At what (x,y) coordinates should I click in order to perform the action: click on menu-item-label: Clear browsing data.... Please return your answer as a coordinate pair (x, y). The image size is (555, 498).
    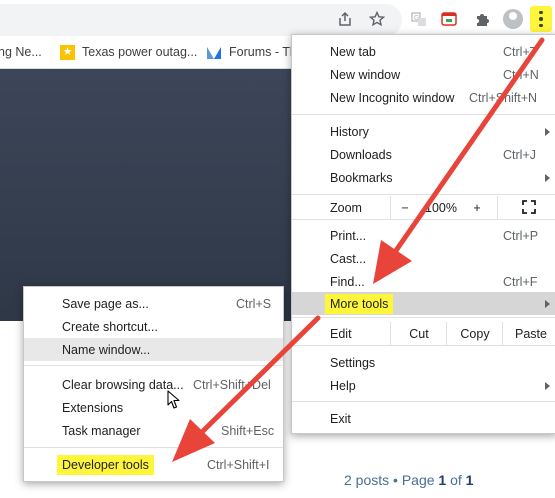
    Looking at the image, I should click on (123, 384).